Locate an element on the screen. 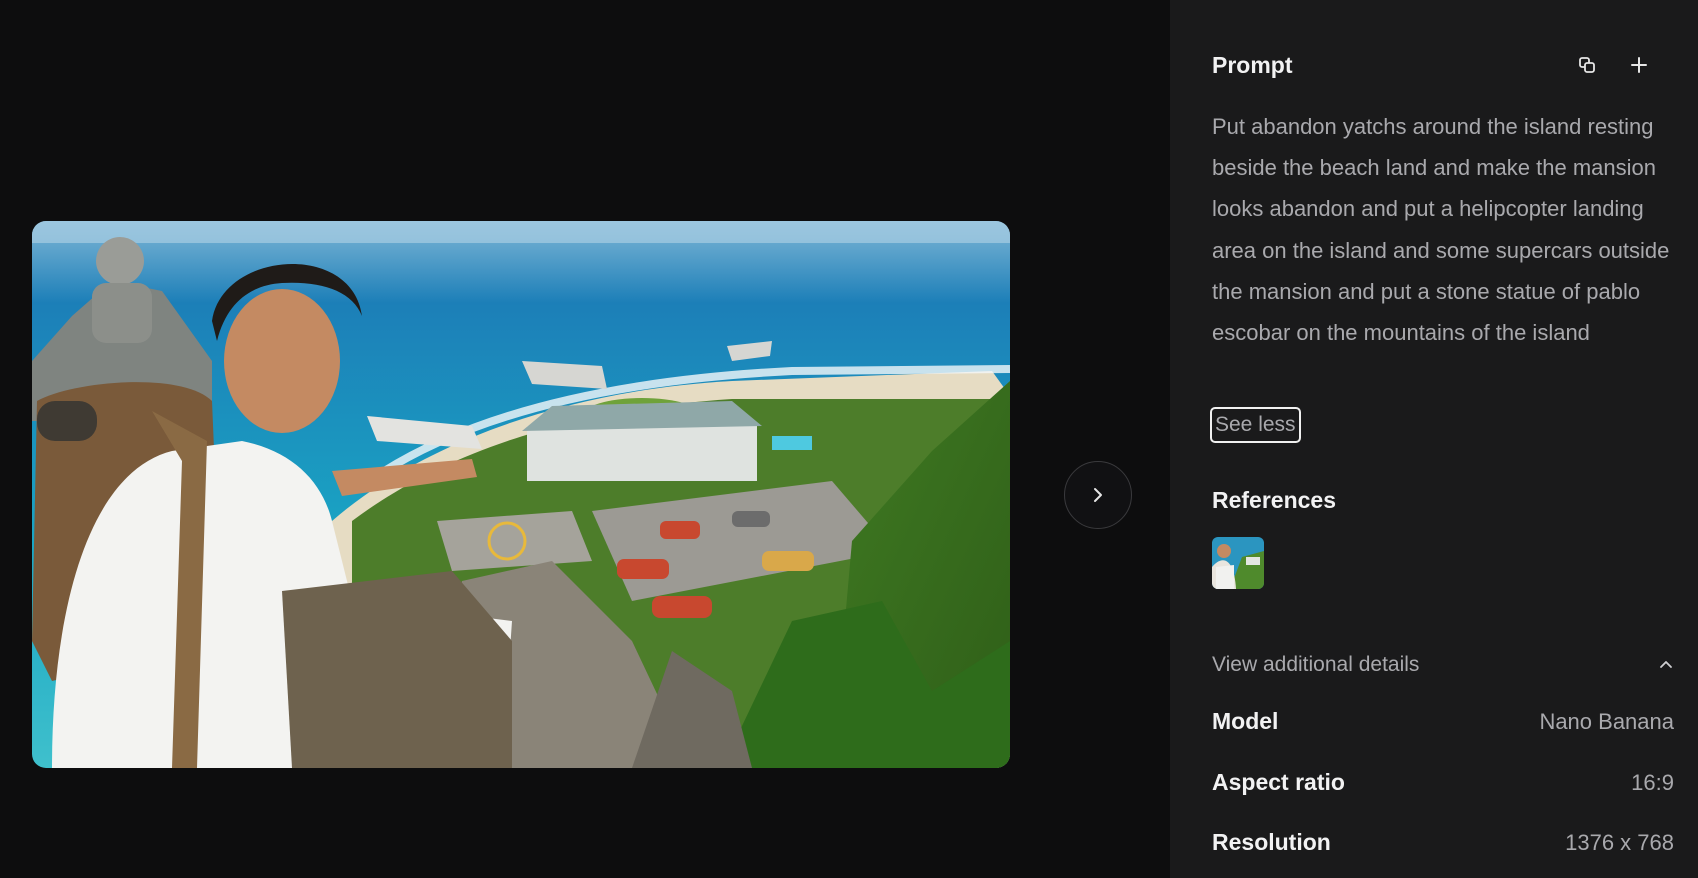 The width and height of the screenshot is (1698, 878). detail-value: Nano Banana is located at coordinates (1606, 721).